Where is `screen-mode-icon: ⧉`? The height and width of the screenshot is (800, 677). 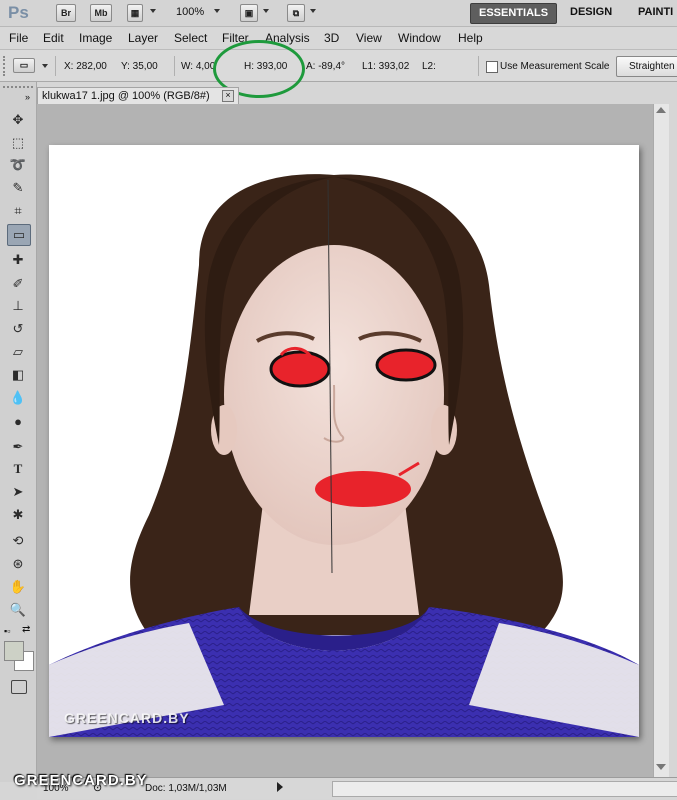
screen-mode-icon: ⧉ is located at coordinates (296, 13).